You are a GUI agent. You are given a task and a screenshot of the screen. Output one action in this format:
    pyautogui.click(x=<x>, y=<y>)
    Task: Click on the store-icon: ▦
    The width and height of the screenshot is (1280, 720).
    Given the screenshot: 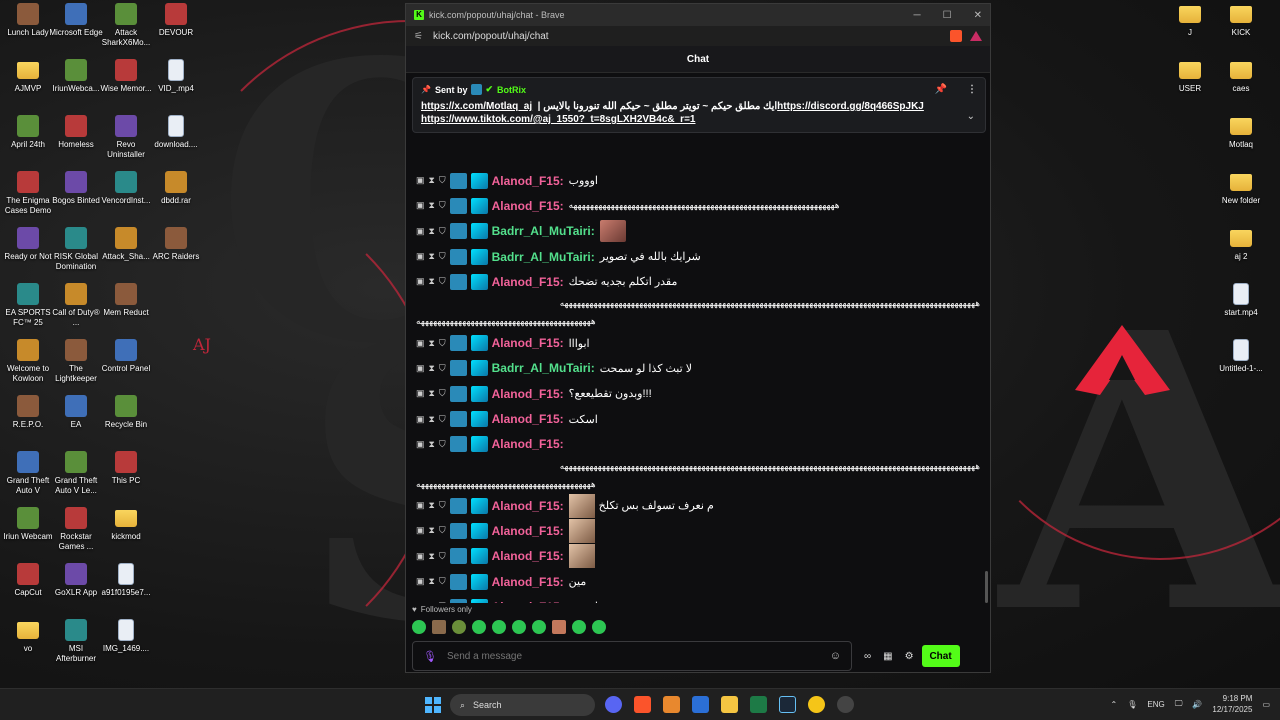 What is the action you would take?
    pyautogui.click(x=887, y=656)
    